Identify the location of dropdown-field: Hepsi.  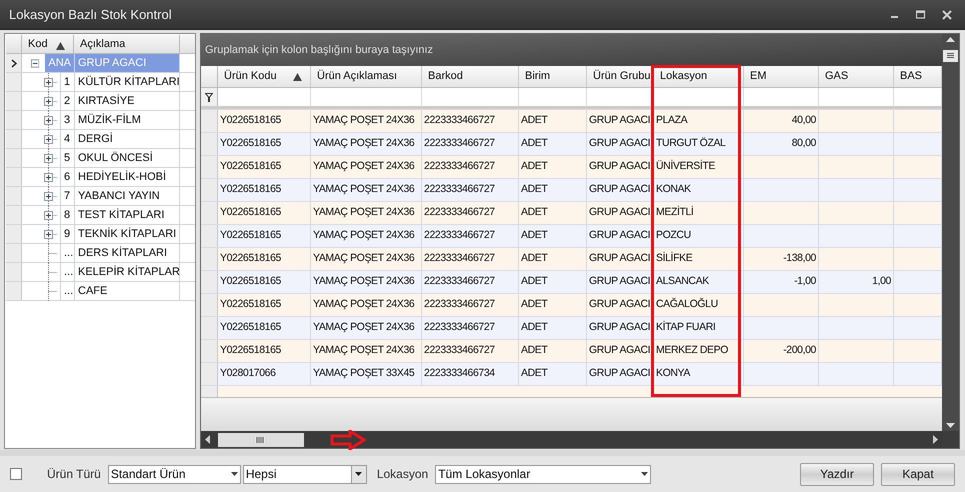
(304, 474).